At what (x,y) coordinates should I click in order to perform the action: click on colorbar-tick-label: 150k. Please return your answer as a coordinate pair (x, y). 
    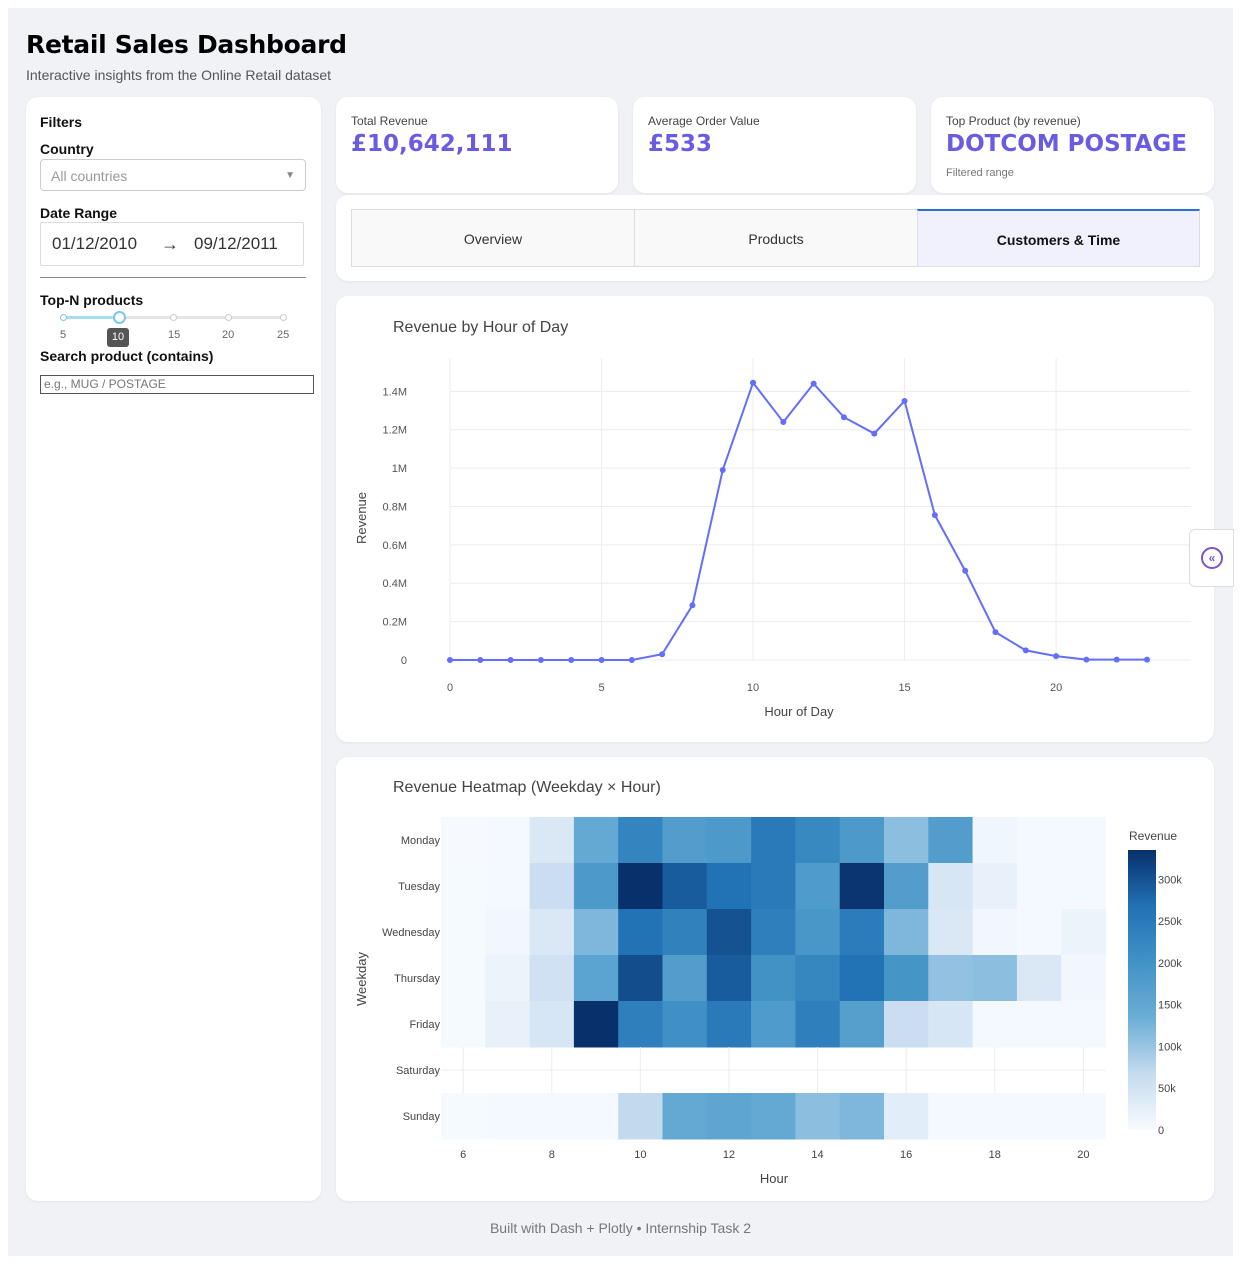
    Looking at the image, I should click on (1170, 1006).